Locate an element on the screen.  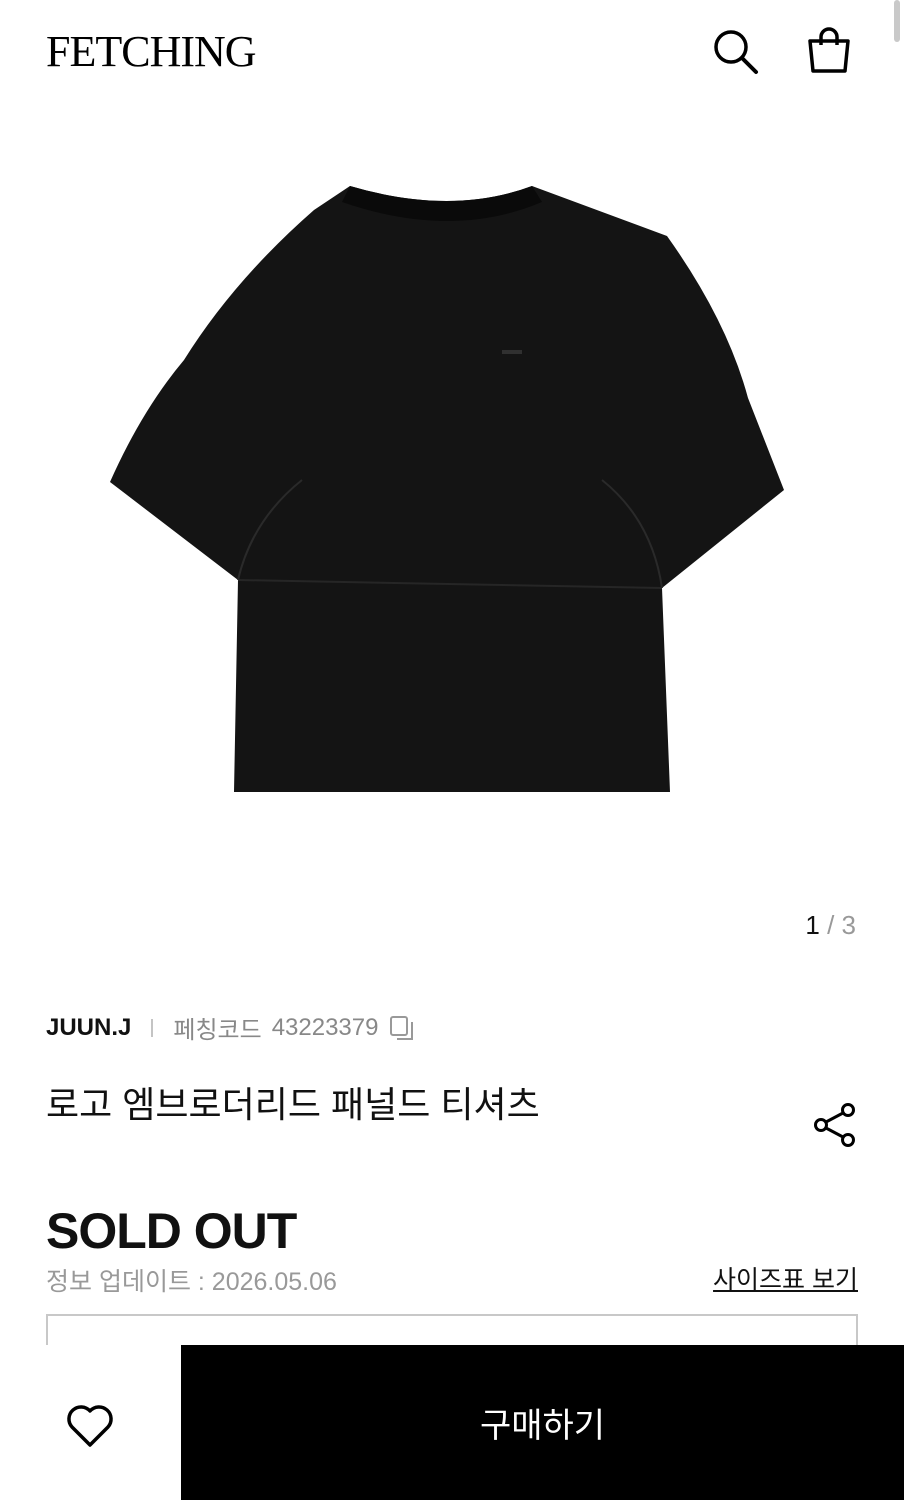
divider is located at coordinates (152, 1027).